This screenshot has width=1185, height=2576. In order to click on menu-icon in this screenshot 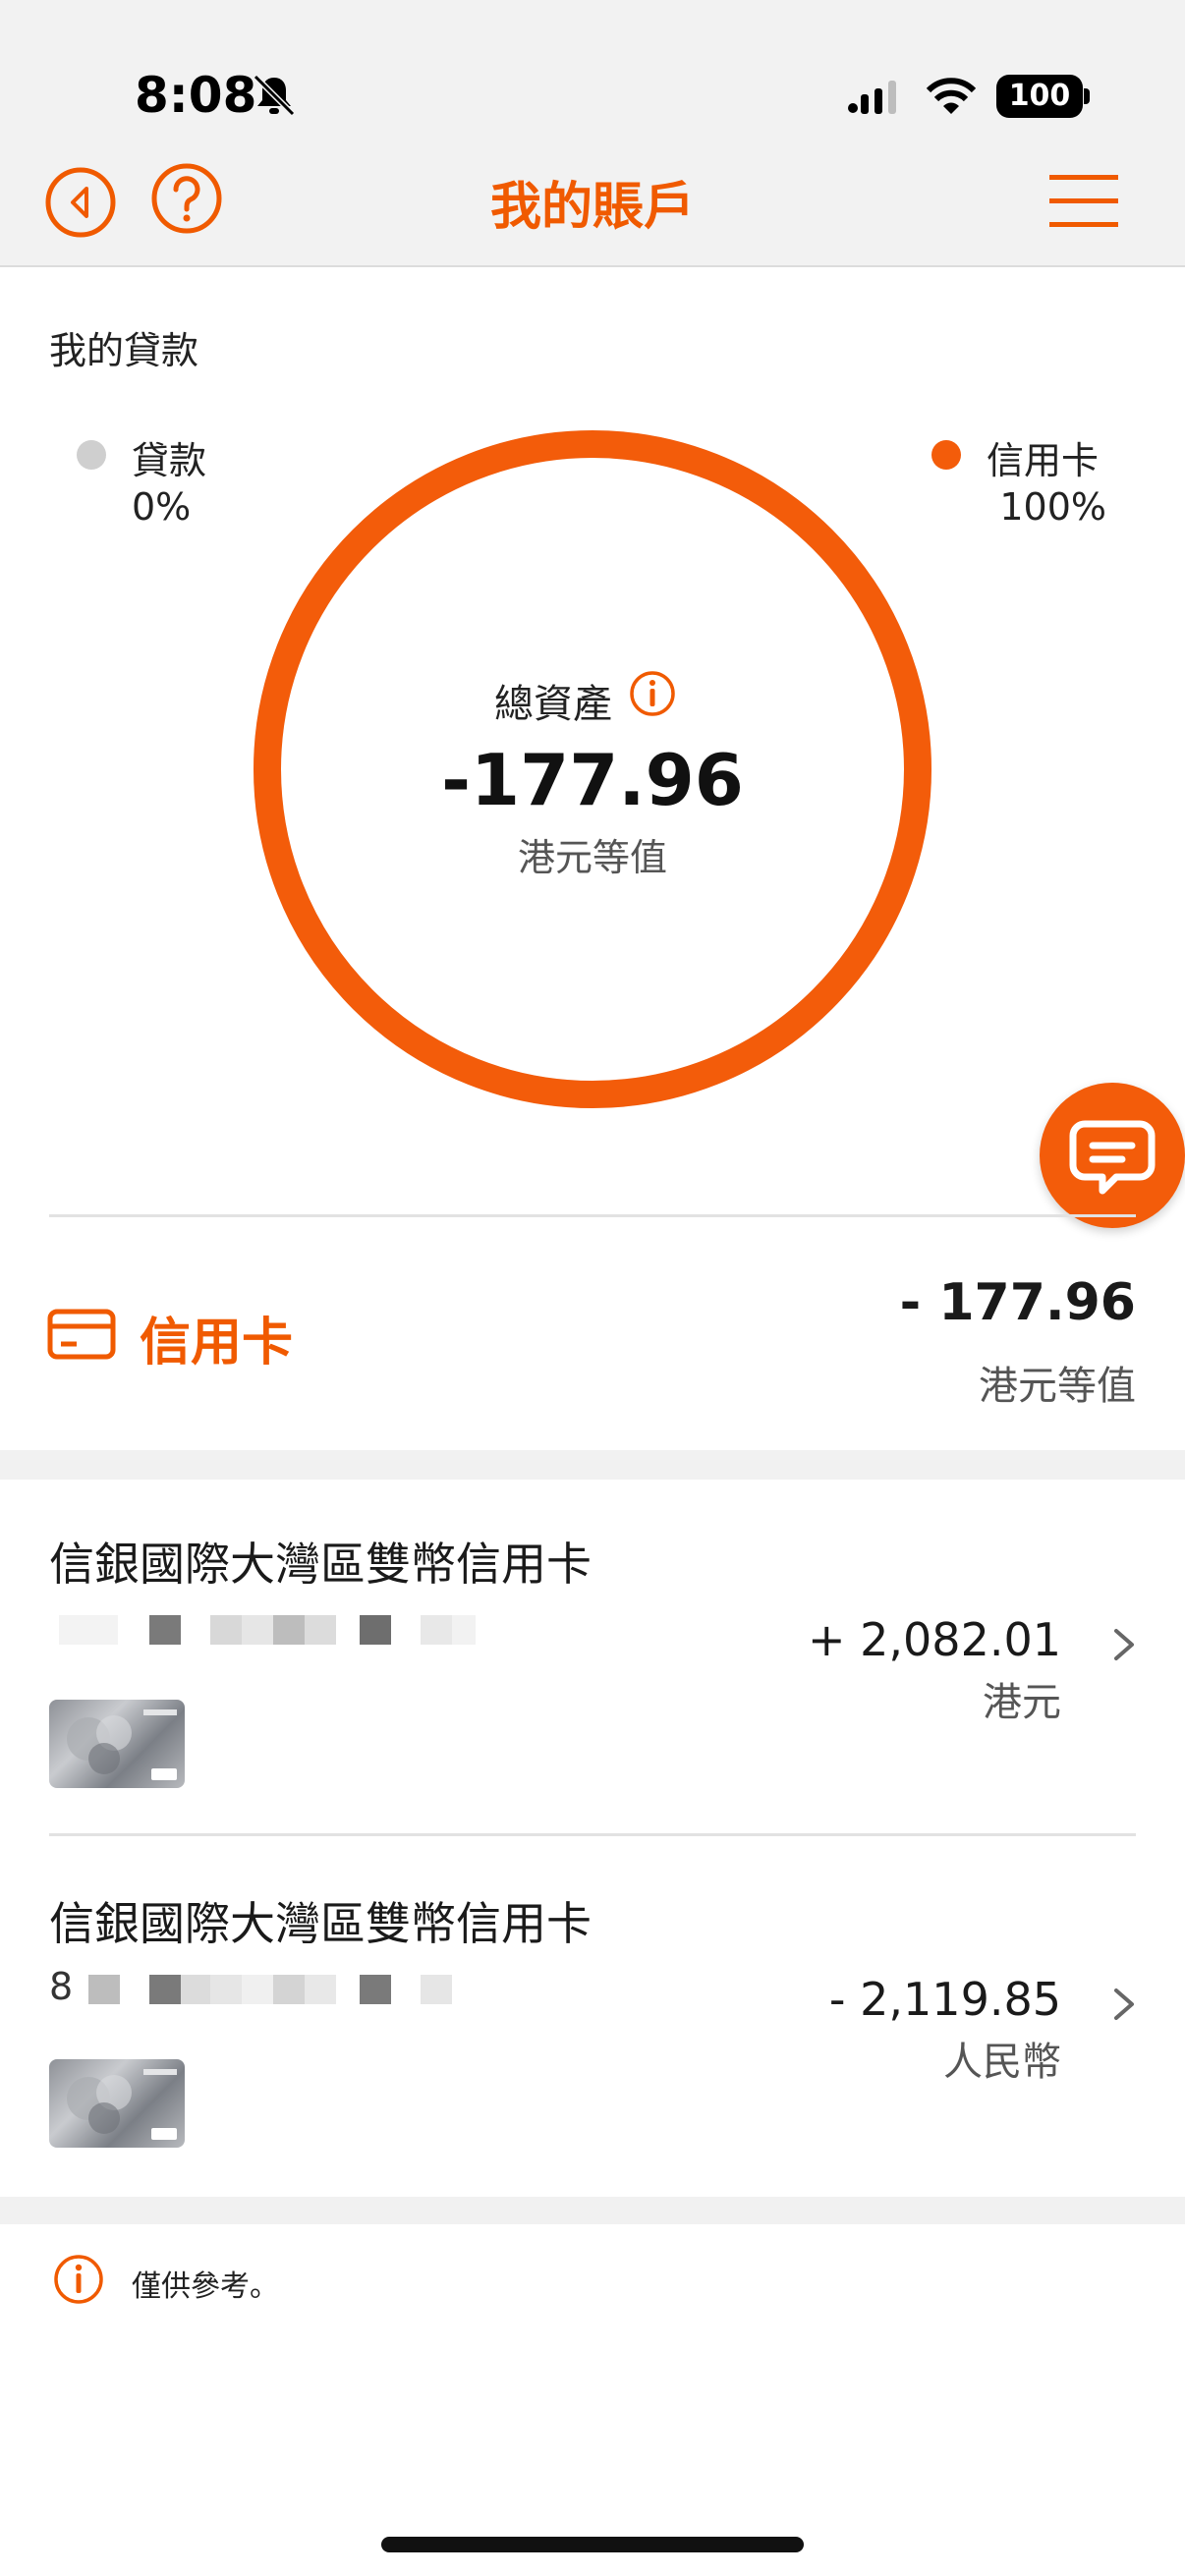, I will do `click(1084, 200)`.